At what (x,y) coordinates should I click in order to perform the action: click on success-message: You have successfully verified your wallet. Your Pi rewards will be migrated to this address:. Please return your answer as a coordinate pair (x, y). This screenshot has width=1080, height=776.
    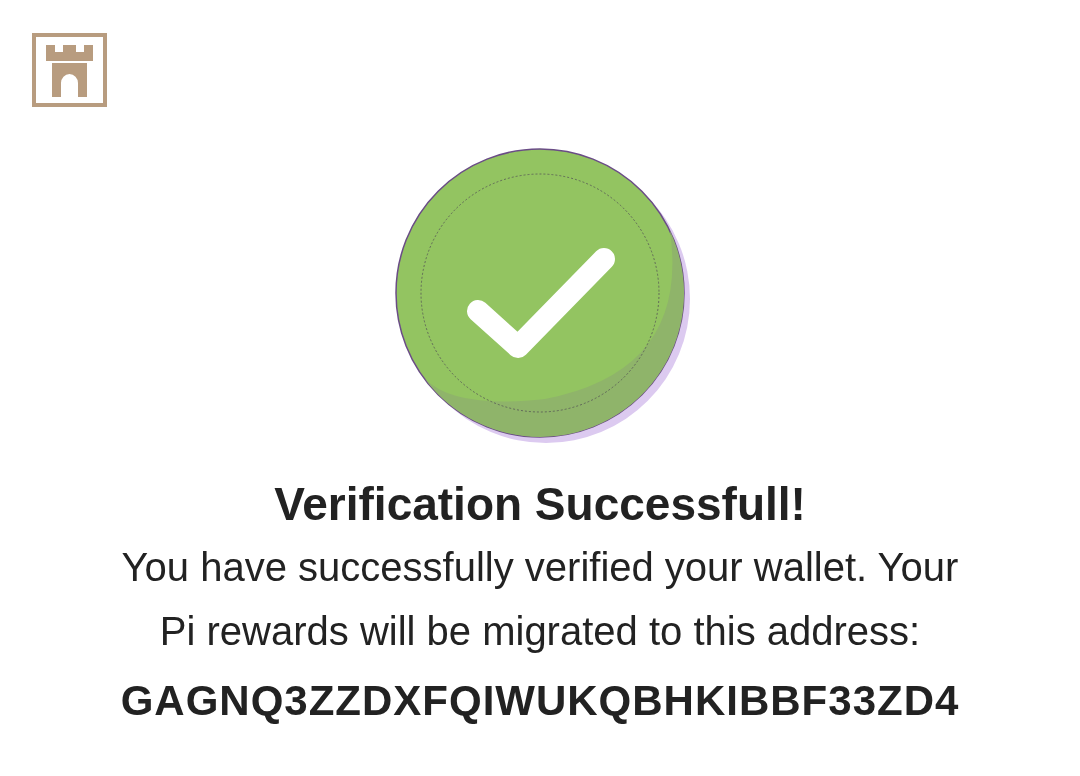
    Looking at the image, I should click on (540, 599).